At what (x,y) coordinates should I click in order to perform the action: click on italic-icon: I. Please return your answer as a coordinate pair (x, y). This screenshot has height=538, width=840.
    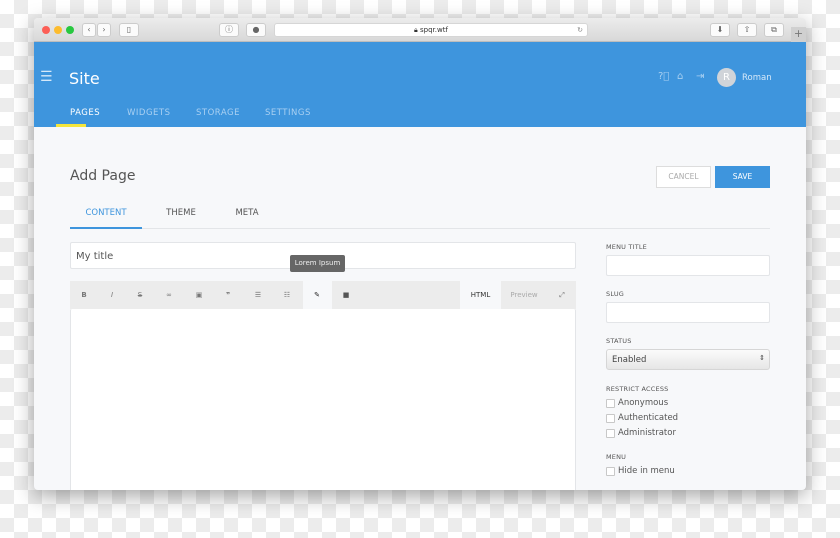
    Looking at the image, I should click on (112, 295).